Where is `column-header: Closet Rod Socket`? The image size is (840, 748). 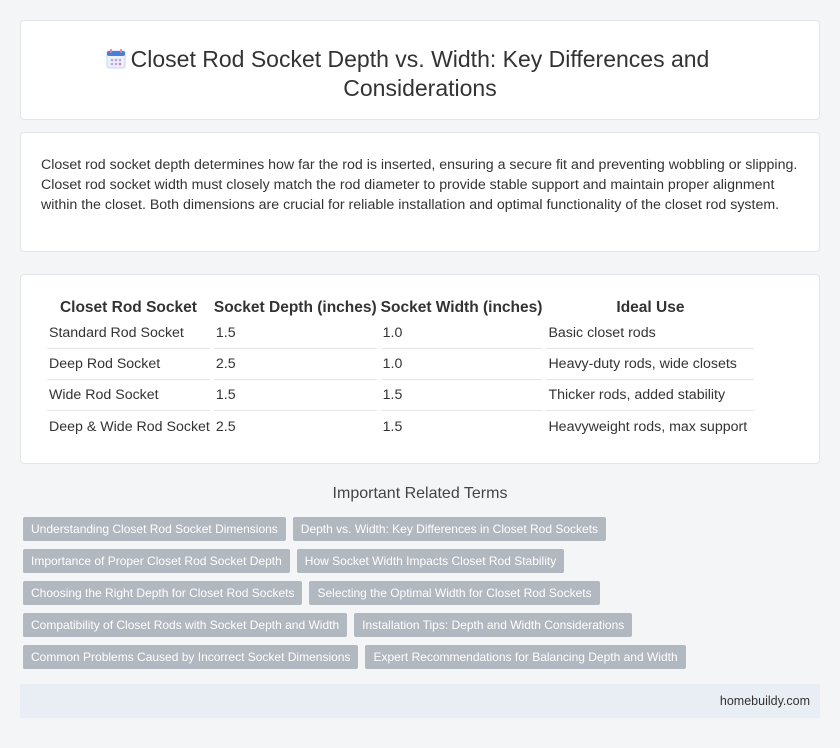
column-header: Closet Rod Socket is located at coordinates (128, 307).